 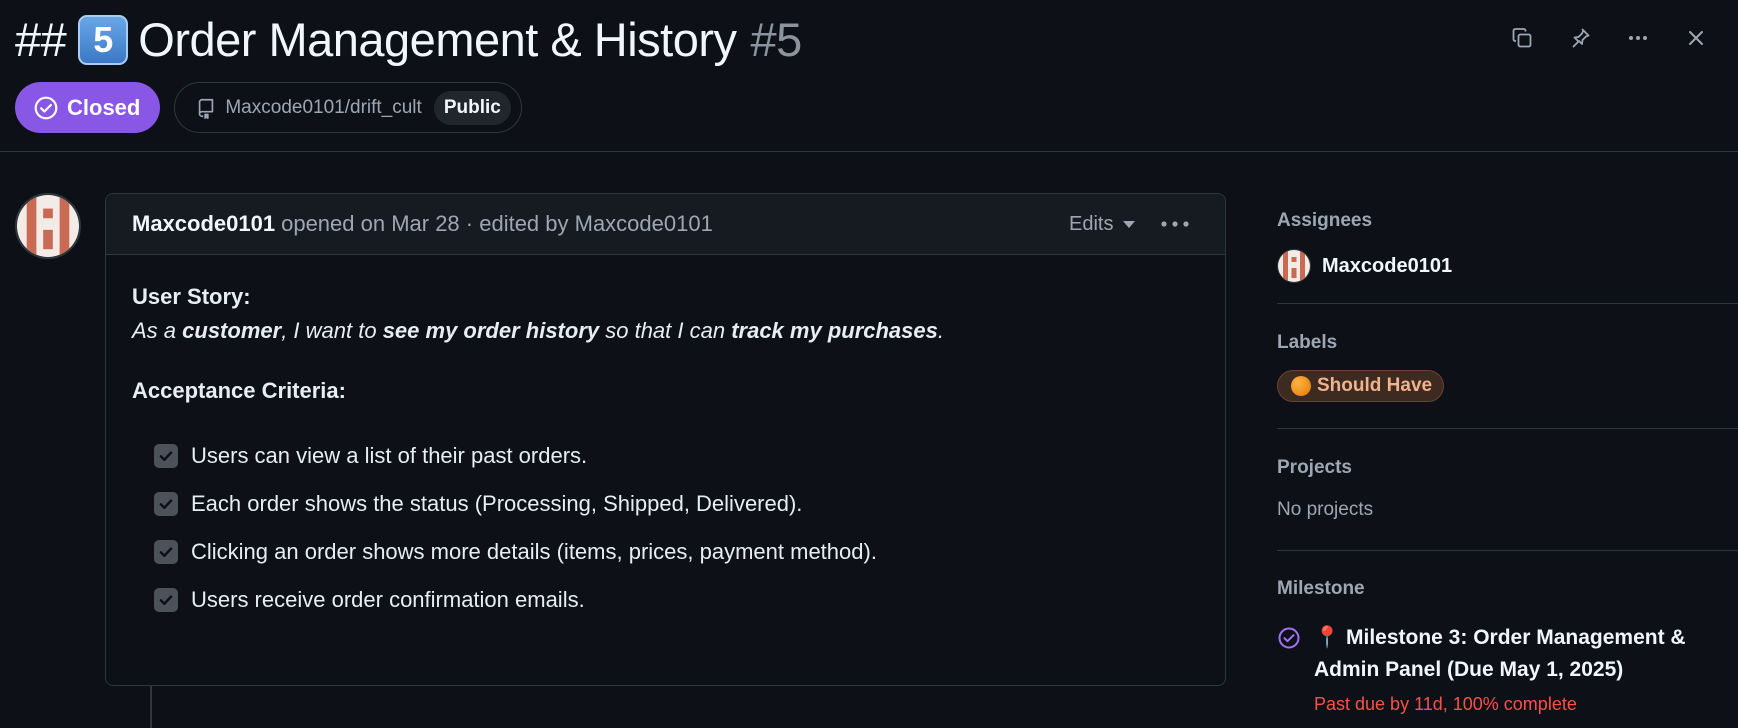 What do you see at coordinates (157, 330) in the screenshot?
I see `story-part: As a` at bounding box center [157, 330].